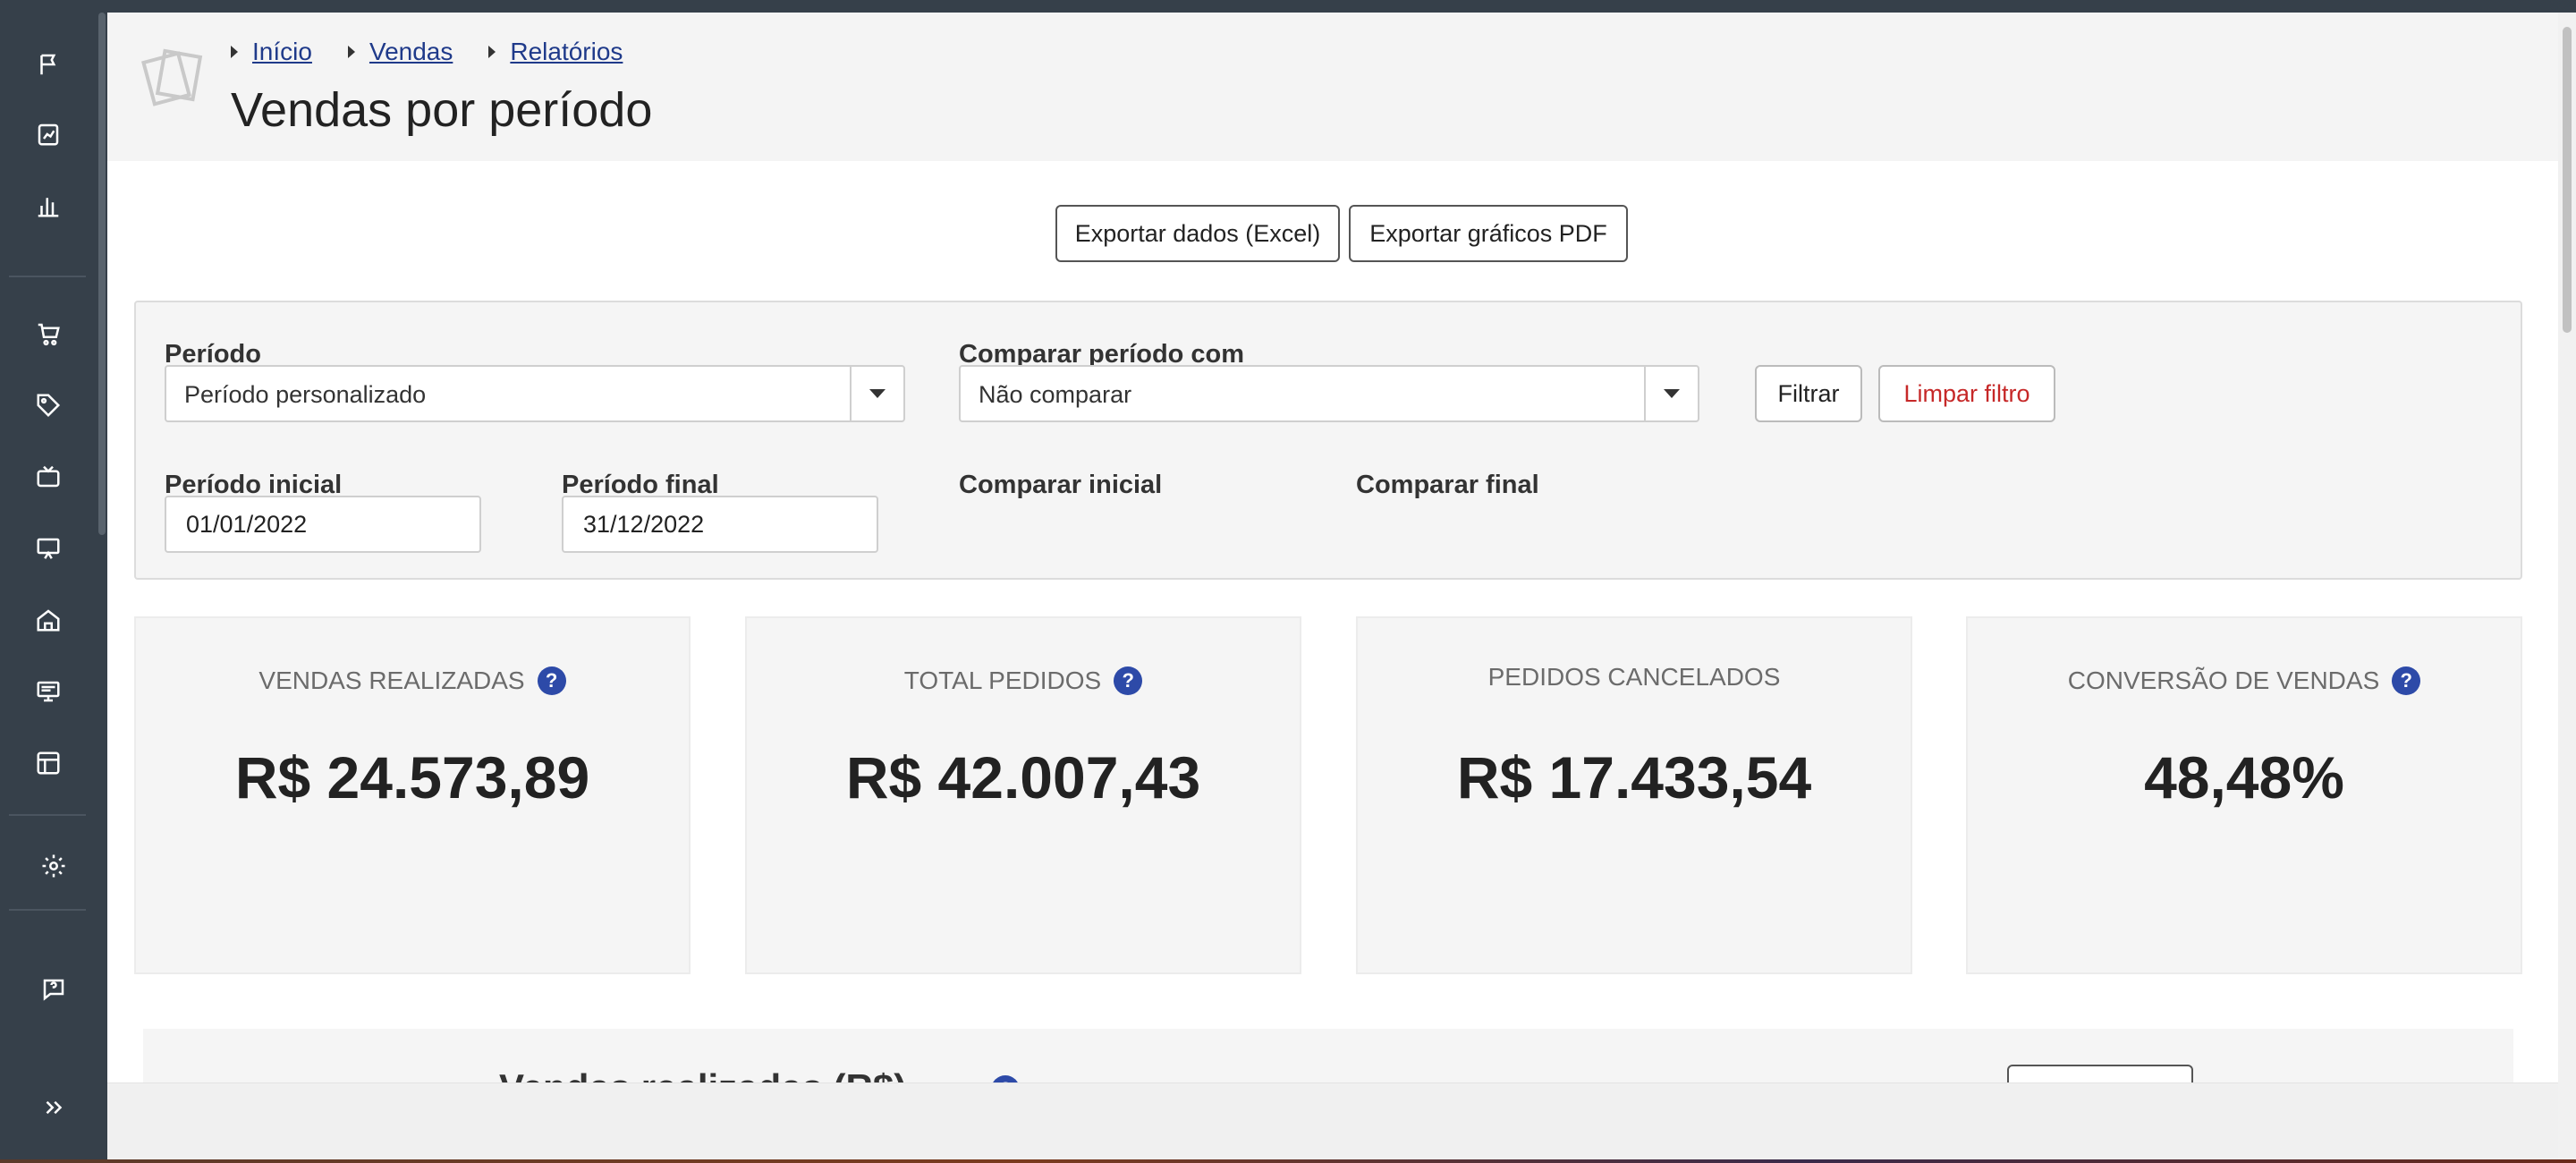 The height and width of the screenshot is (1163, 2576). What do you see at coordinates (1808, 393) in the screenshot?
I see `filter-button: Filtrar` at bounding box center [1808, 393].